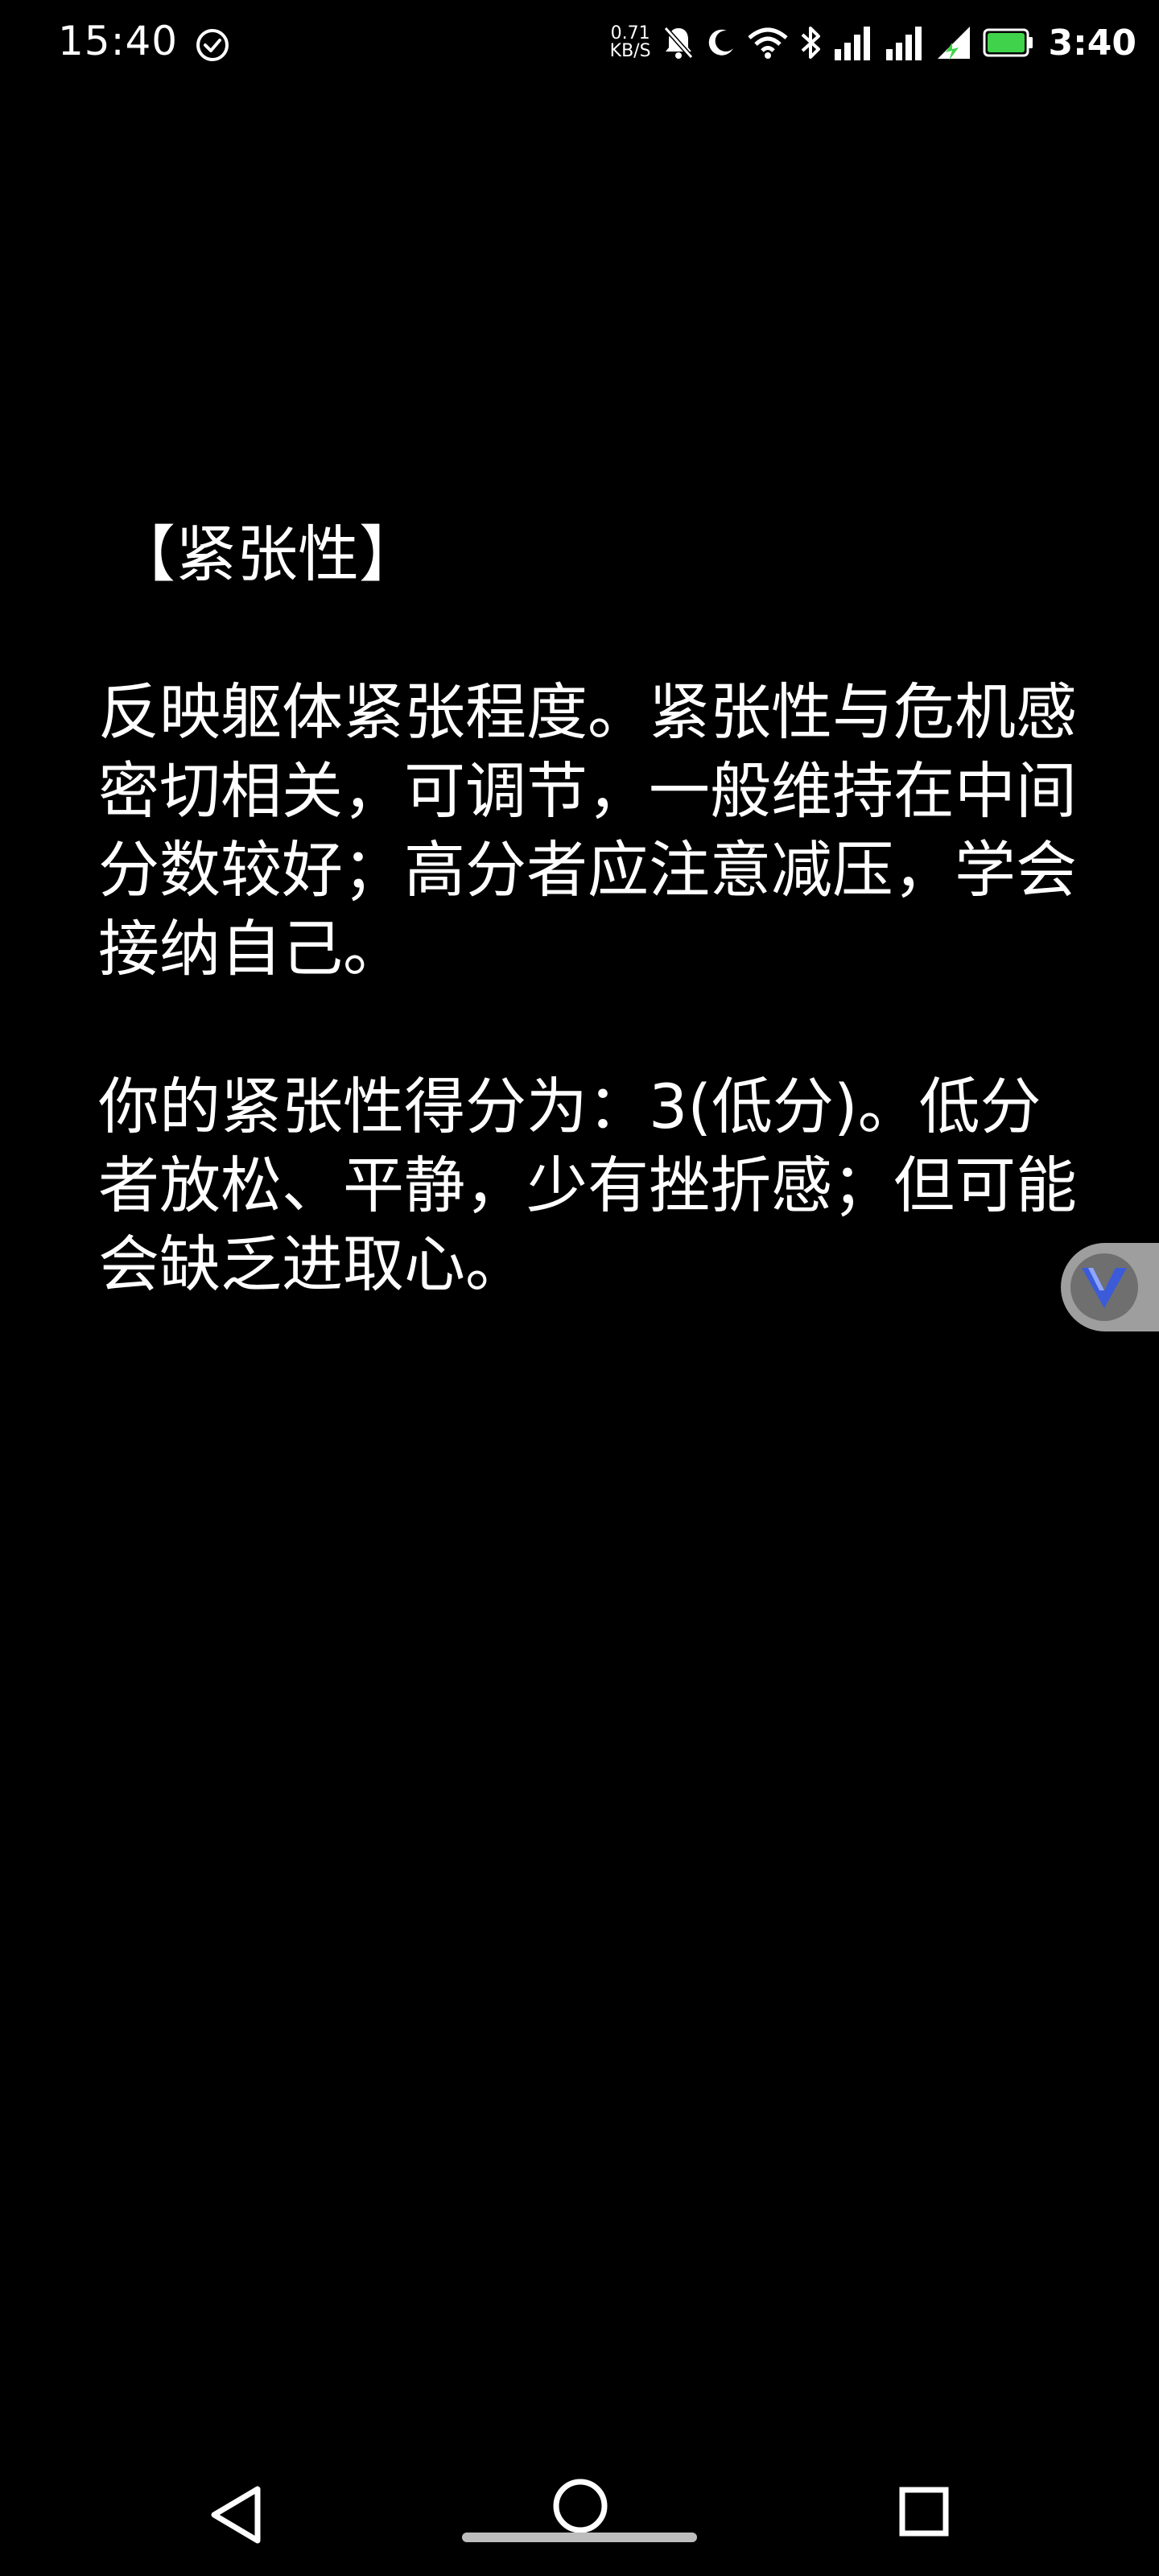 The image size is (1159, 2576). Describe the element at coordinates (267, 554) in the screenshot. I see `section-title: 【紧张性】` at that location.